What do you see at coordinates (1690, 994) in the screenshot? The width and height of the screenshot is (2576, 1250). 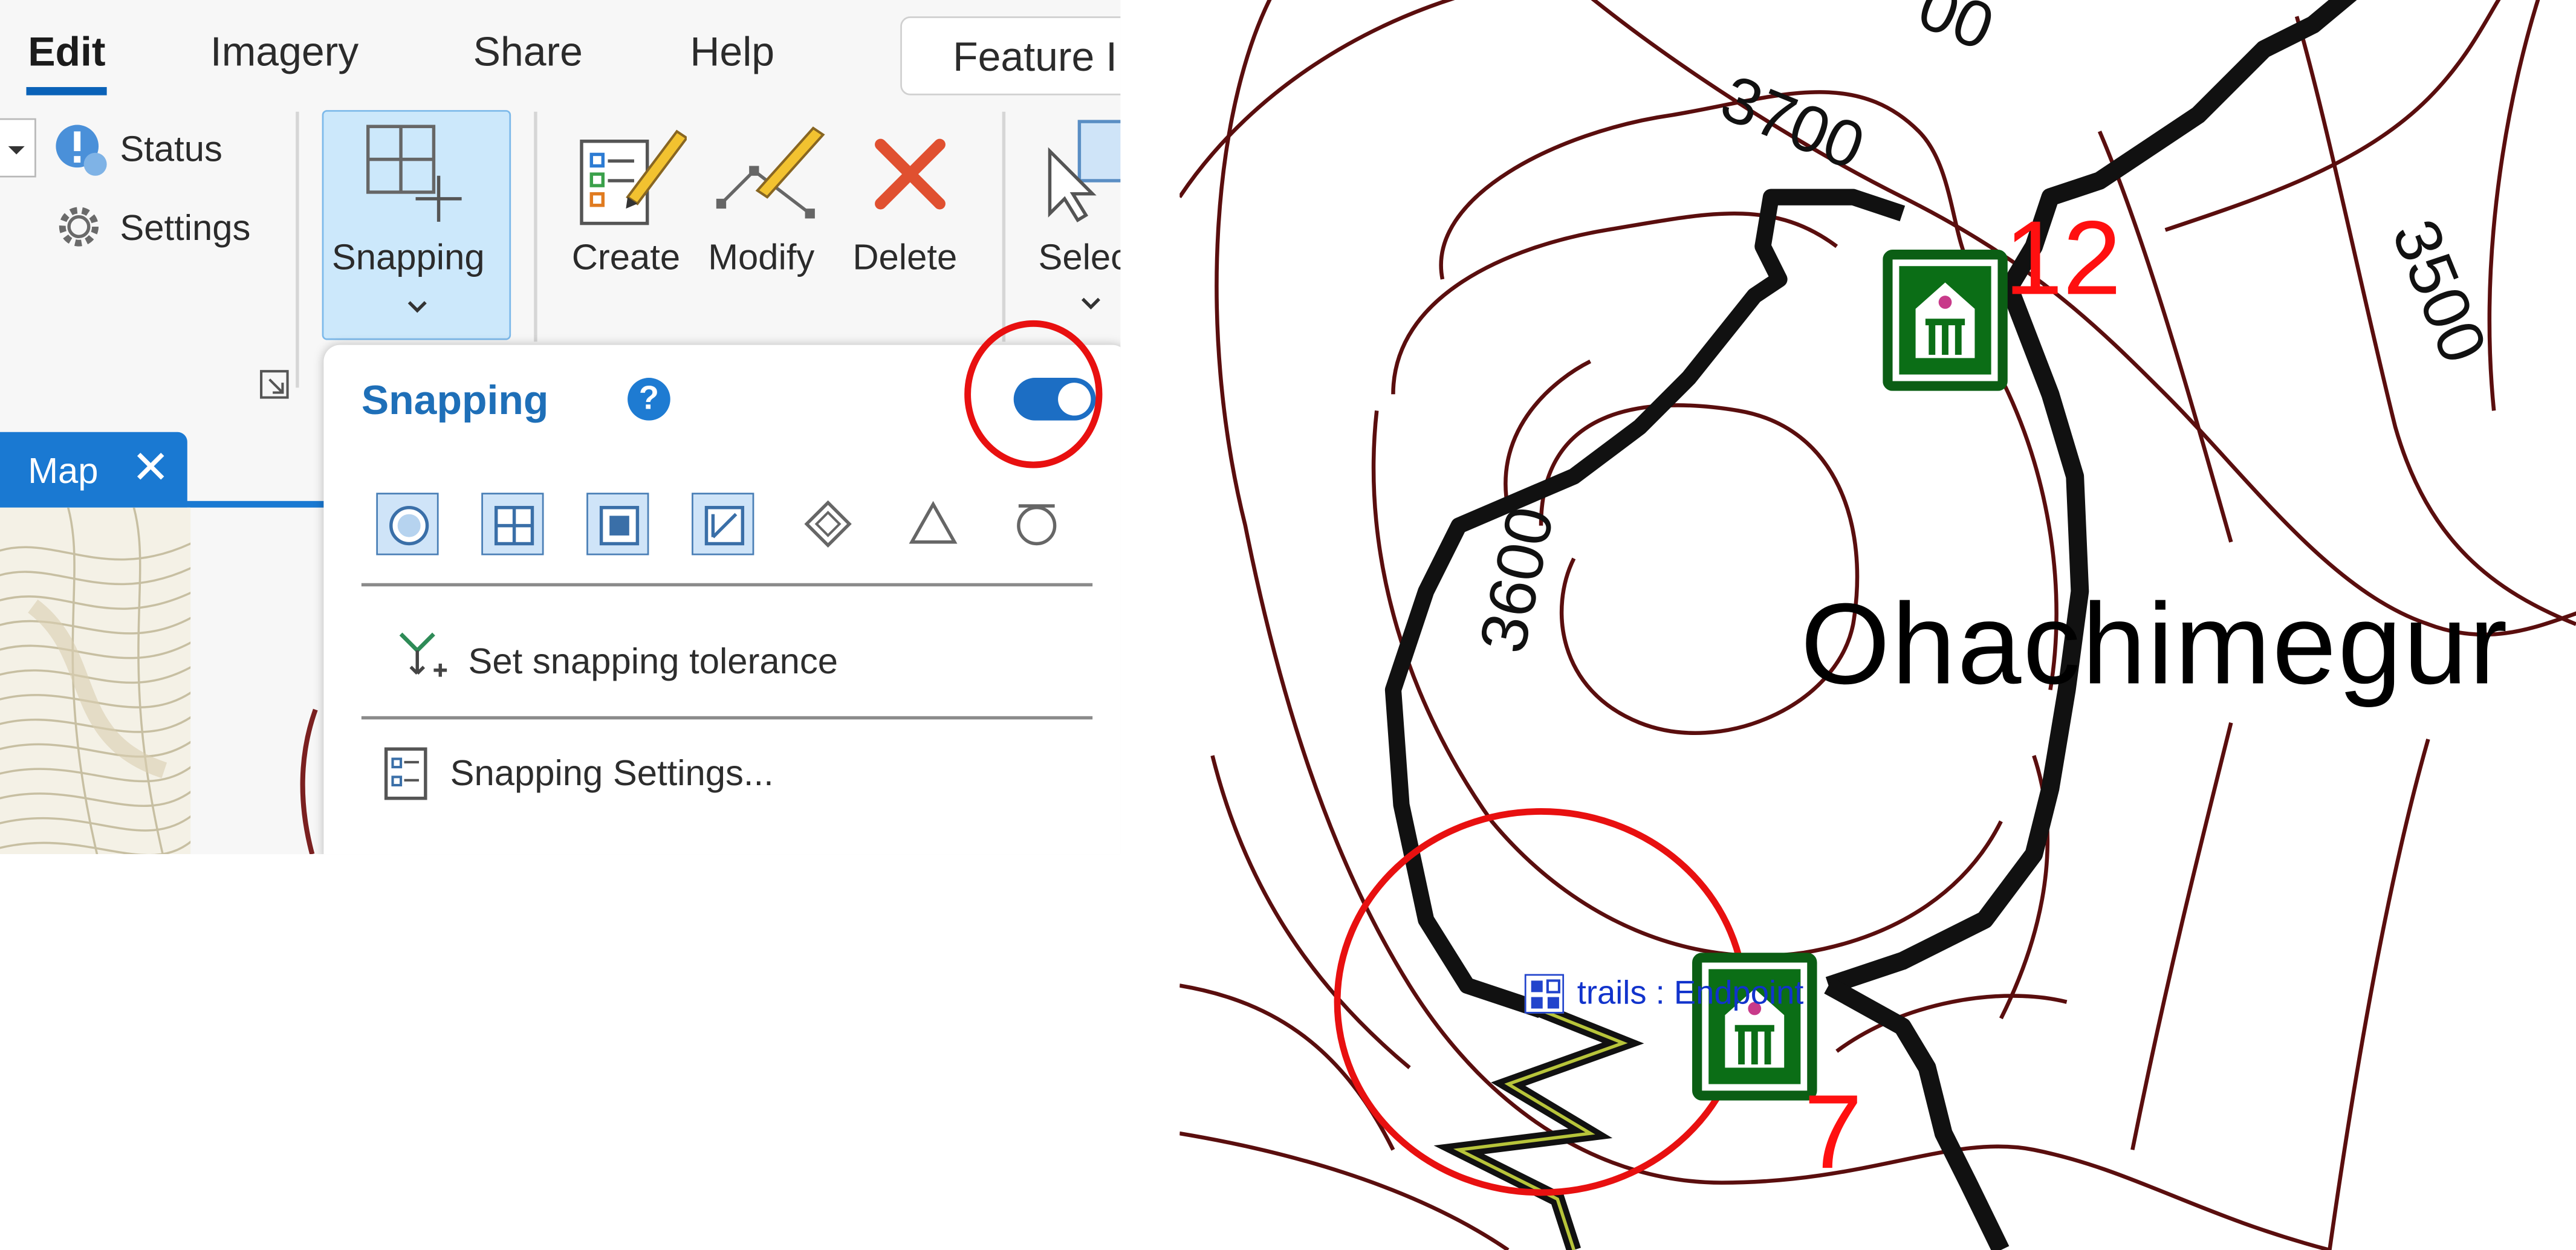 I see `snap-tip-text: trails : Endpoint` at bounding box center [1690, 994].